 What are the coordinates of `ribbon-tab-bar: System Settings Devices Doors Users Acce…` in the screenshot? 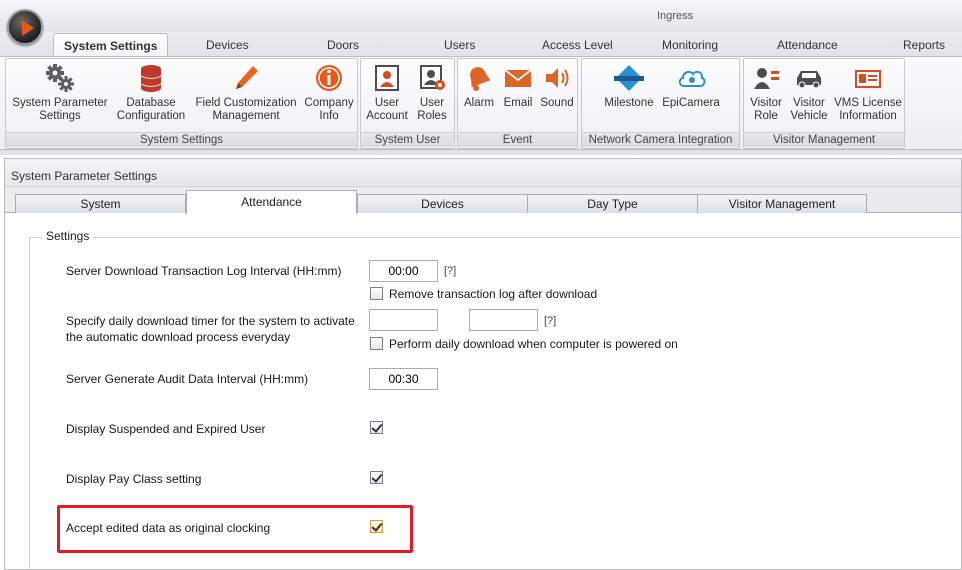 It's located at (481, 44).